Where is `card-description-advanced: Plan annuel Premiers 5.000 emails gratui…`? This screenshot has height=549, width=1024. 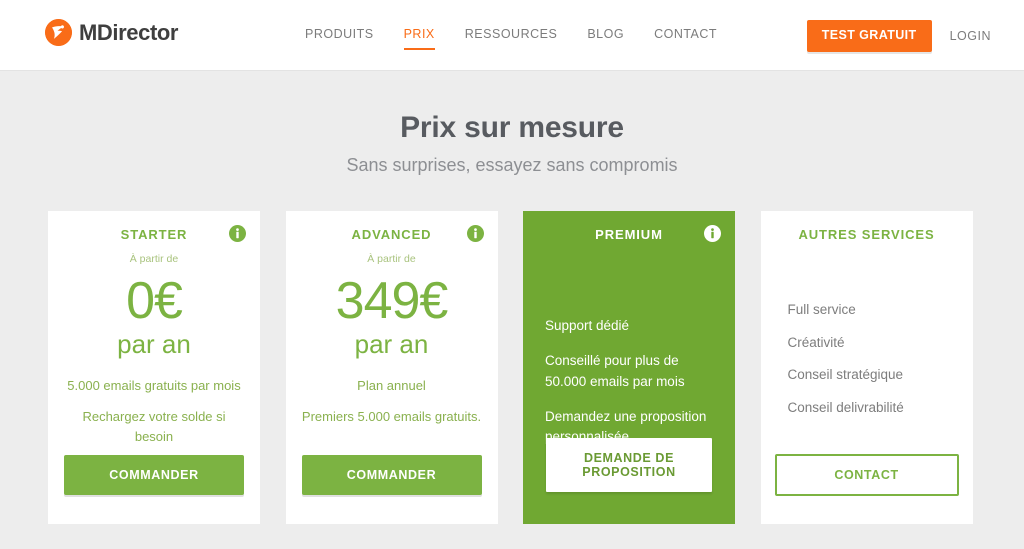
card-description-advanced: Plan annuel Premiers 5.000 emails gratui… is located at coordinates (392, 401).